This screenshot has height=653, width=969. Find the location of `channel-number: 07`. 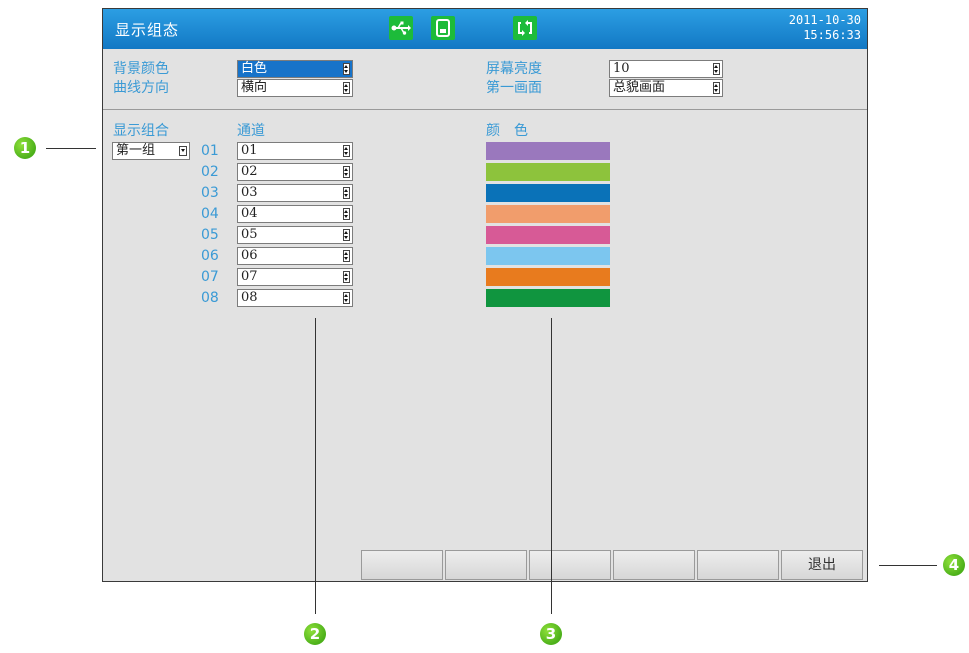

channel-number: 07 is located at coordinates (210, 277).